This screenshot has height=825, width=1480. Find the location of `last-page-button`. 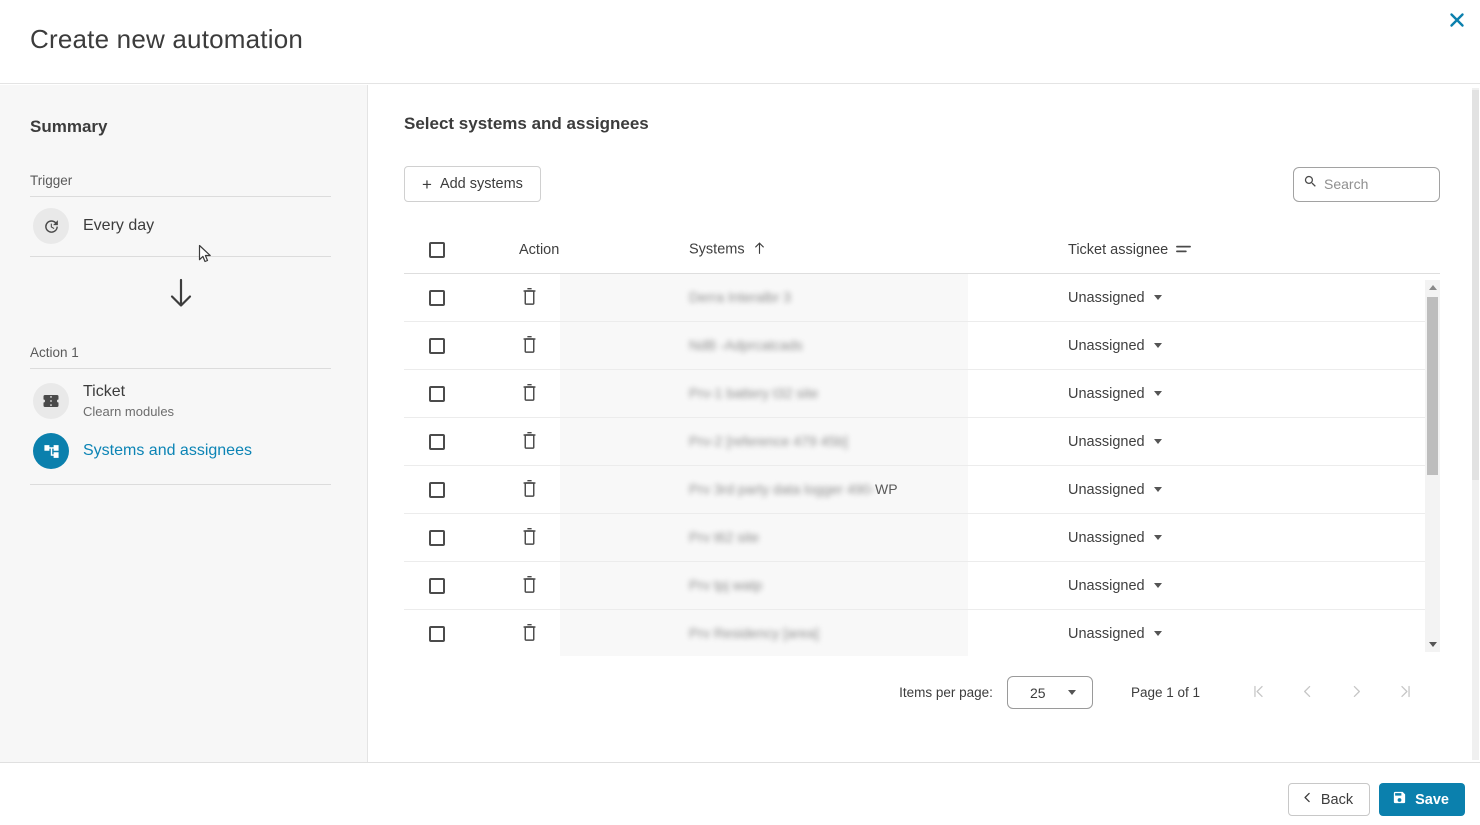

last-page-button is located at coordinates (1405, 693).